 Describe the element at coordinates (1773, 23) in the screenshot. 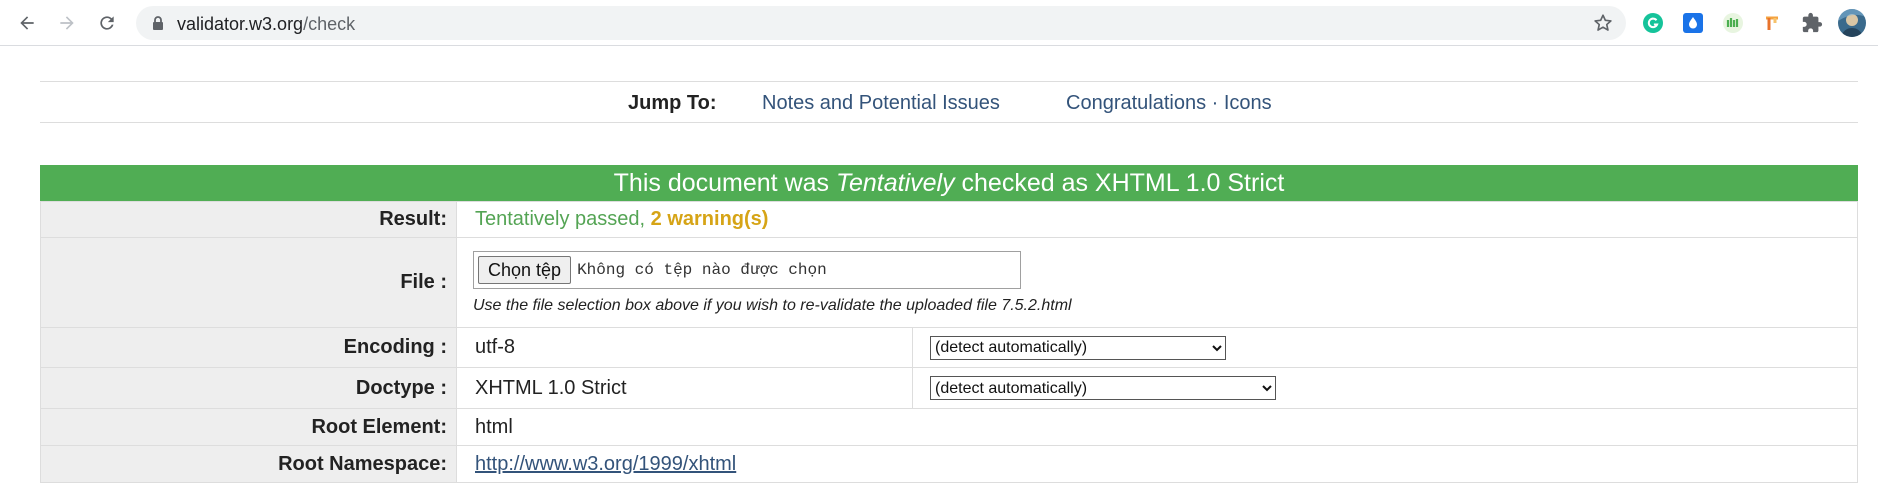

I see `orange-extension-icon` at that location.